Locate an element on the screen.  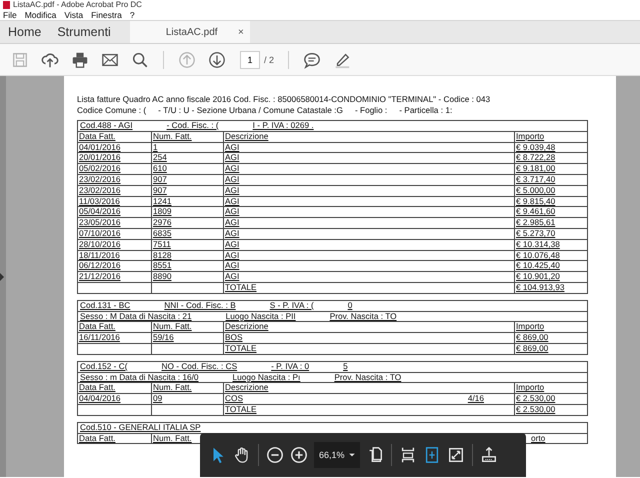
document-header-text: - Particella : 1: is located at coordinates (425, 110).